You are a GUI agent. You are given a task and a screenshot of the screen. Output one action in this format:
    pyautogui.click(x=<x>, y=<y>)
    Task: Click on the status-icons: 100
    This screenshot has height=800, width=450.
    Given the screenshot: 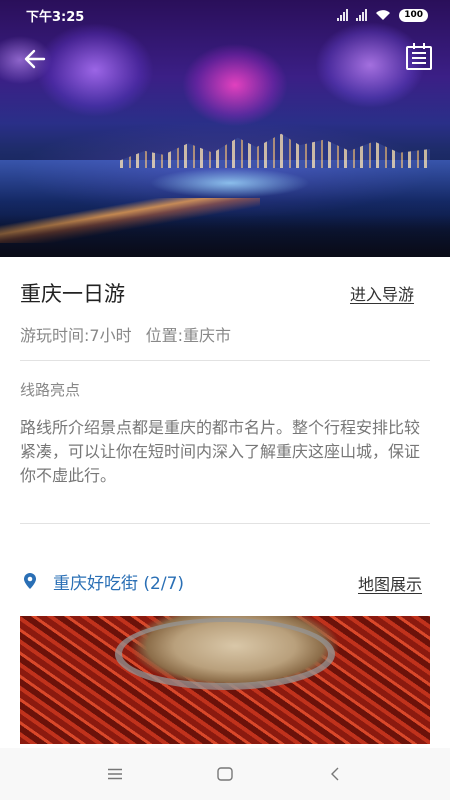 What is the action you would take?
    pyautogui.click(x=382, y=15)
    